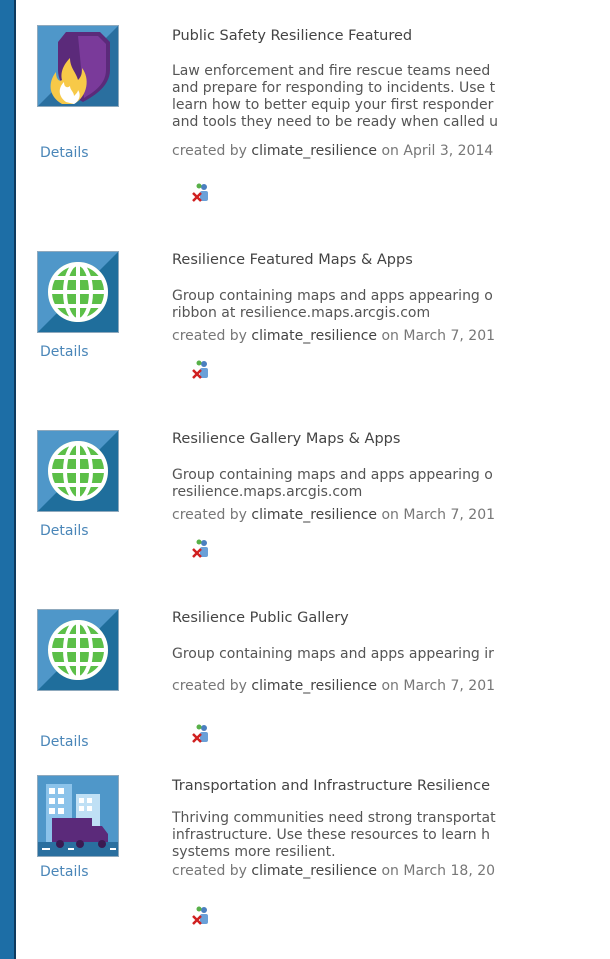  Describe the element at coordinates (286, 439) in the screenshot. I see `group-title: Resilience Gallery Maps & Apps` at that location.